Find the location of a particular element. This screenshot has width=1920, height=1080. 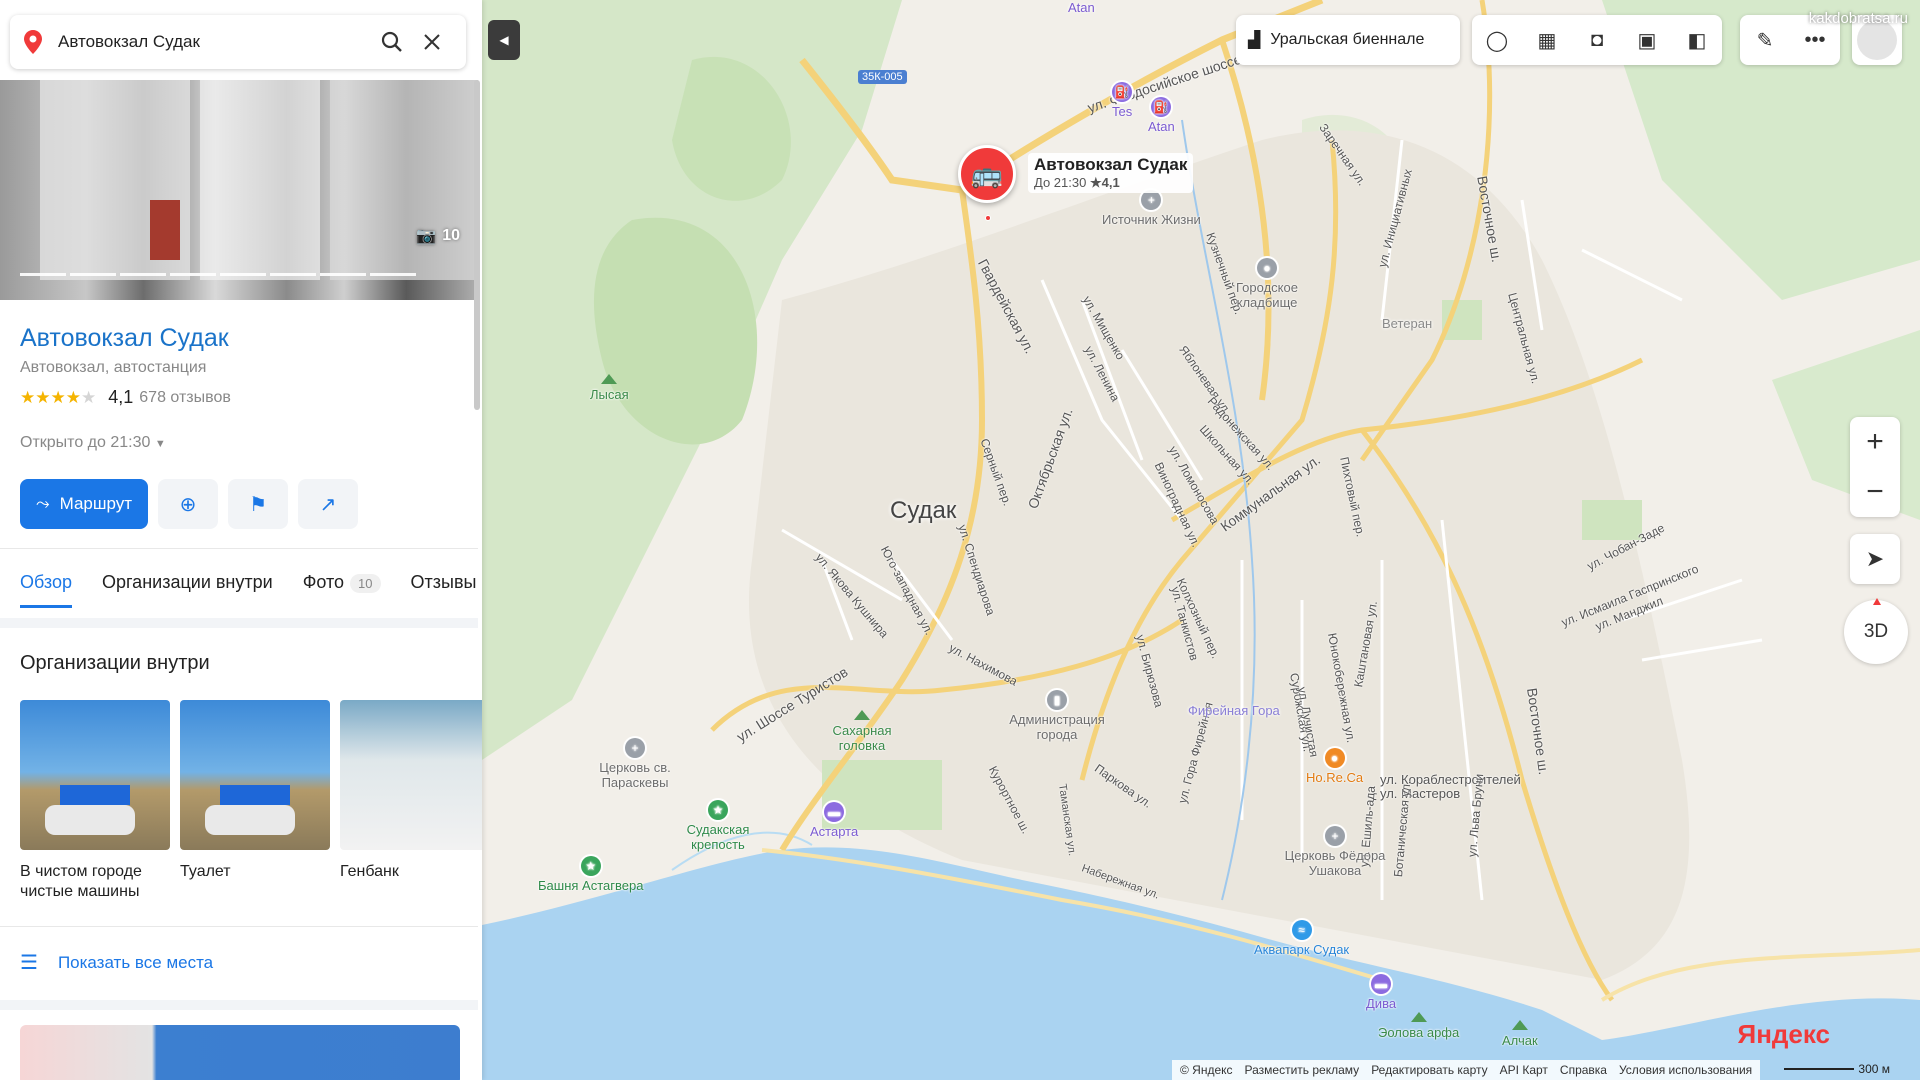

geolocation-button: ➤ is located at coordinates (1875, 559).